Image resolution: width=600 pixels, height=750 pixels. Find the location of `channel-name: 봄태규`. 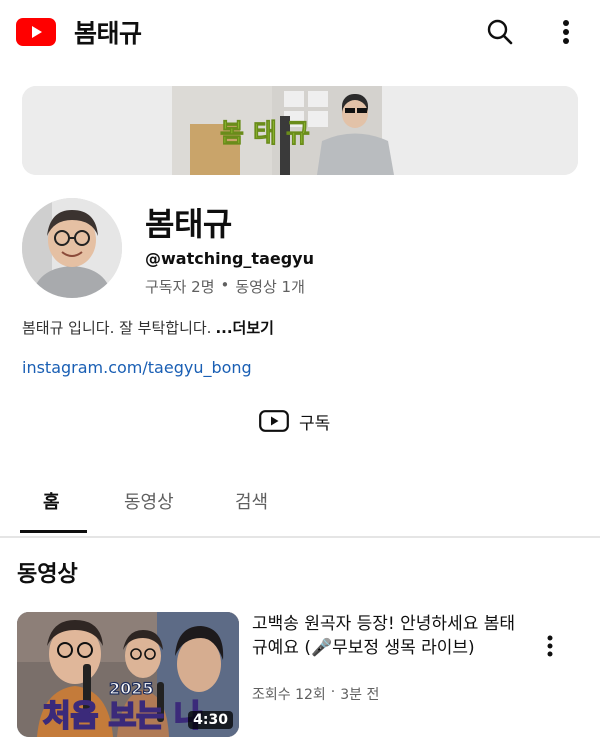

channel-name: 봄태규 is located at coordinates (188, 224).